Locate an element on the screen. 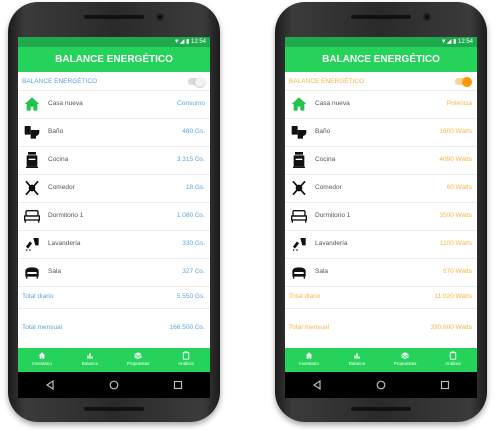 Image resolution: width=495 pixels, height=430 pixels. total-monthly-row: Total mensual 330.600 Watts is located at coordinates (381, 328).